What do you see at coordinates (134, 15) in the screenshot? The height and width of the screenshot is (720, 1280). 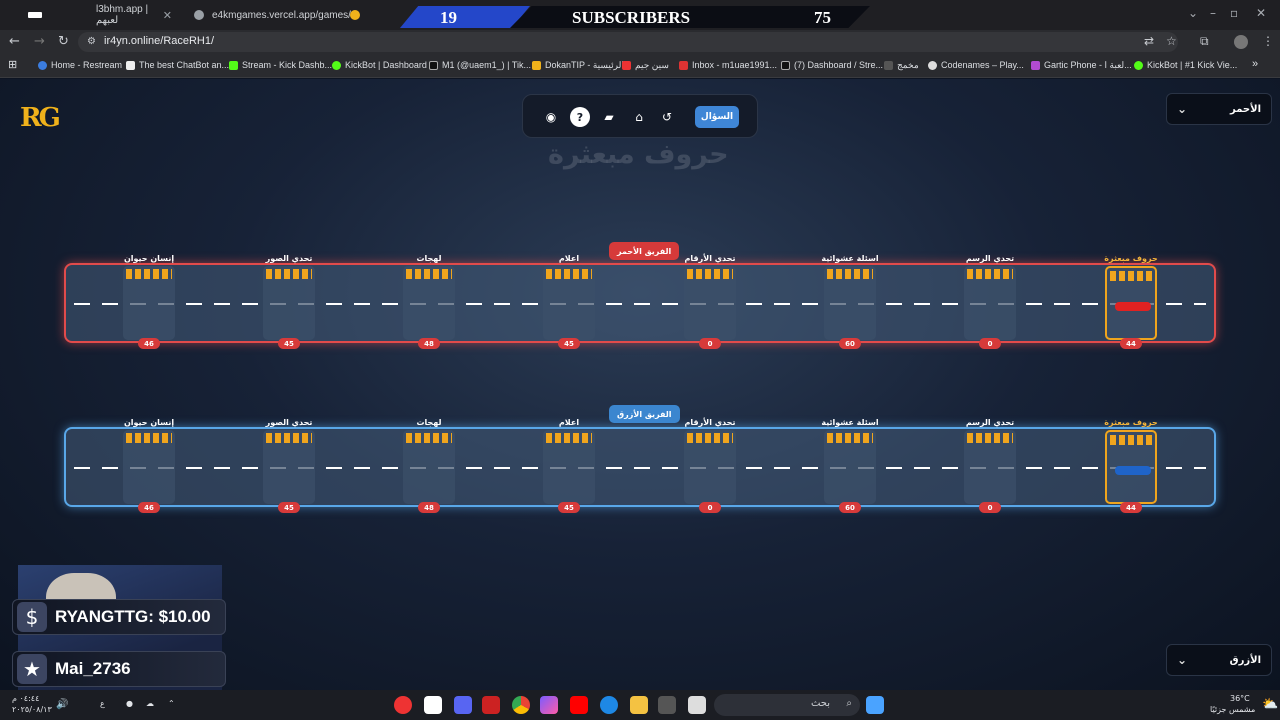 I see `tab-l3bhm: l3bhm.app | لعبهم ✕` at bounding box center [134, 15].